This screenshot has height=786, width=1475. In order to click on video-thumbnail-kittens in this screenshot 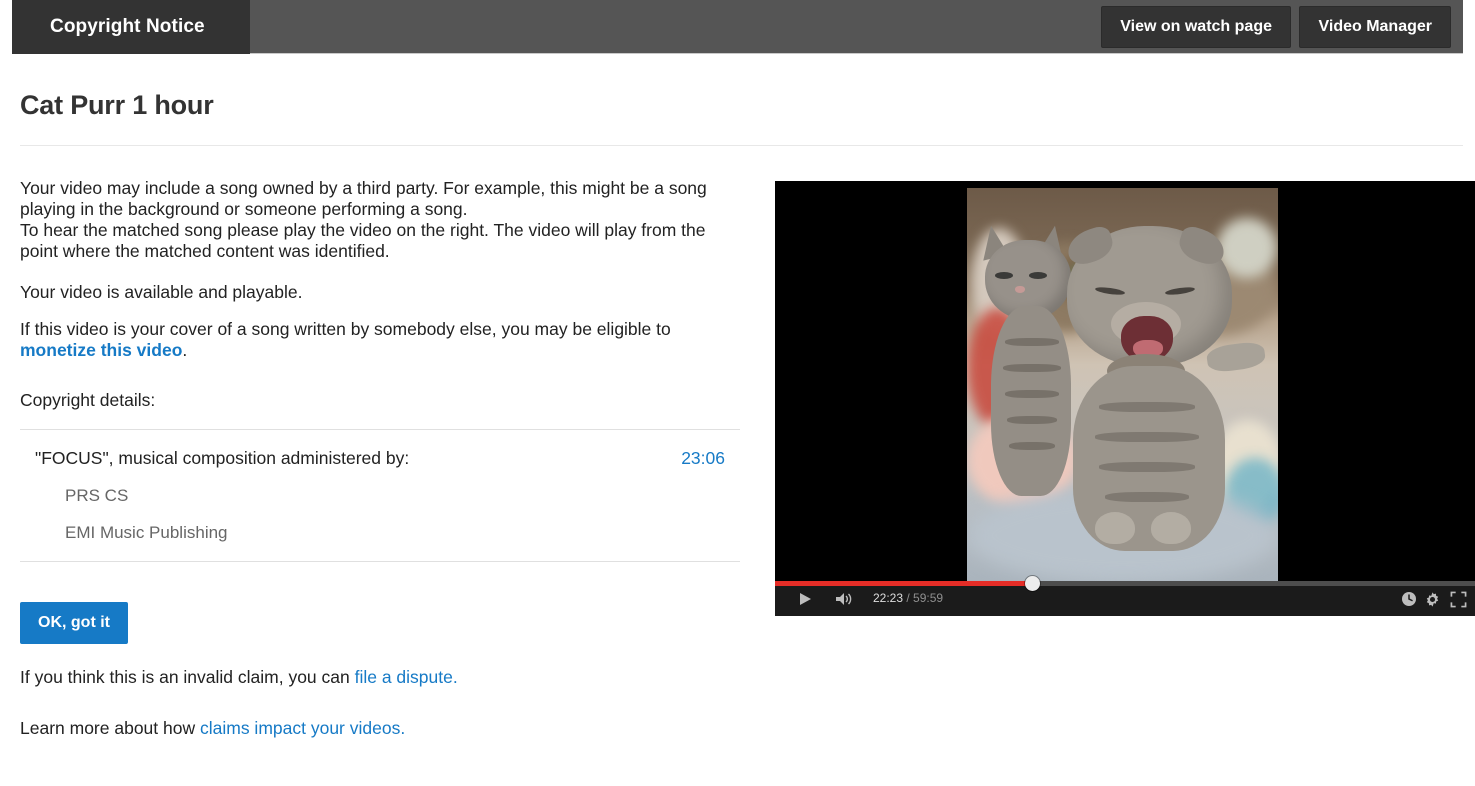, I will do `click(1122, 384)`.